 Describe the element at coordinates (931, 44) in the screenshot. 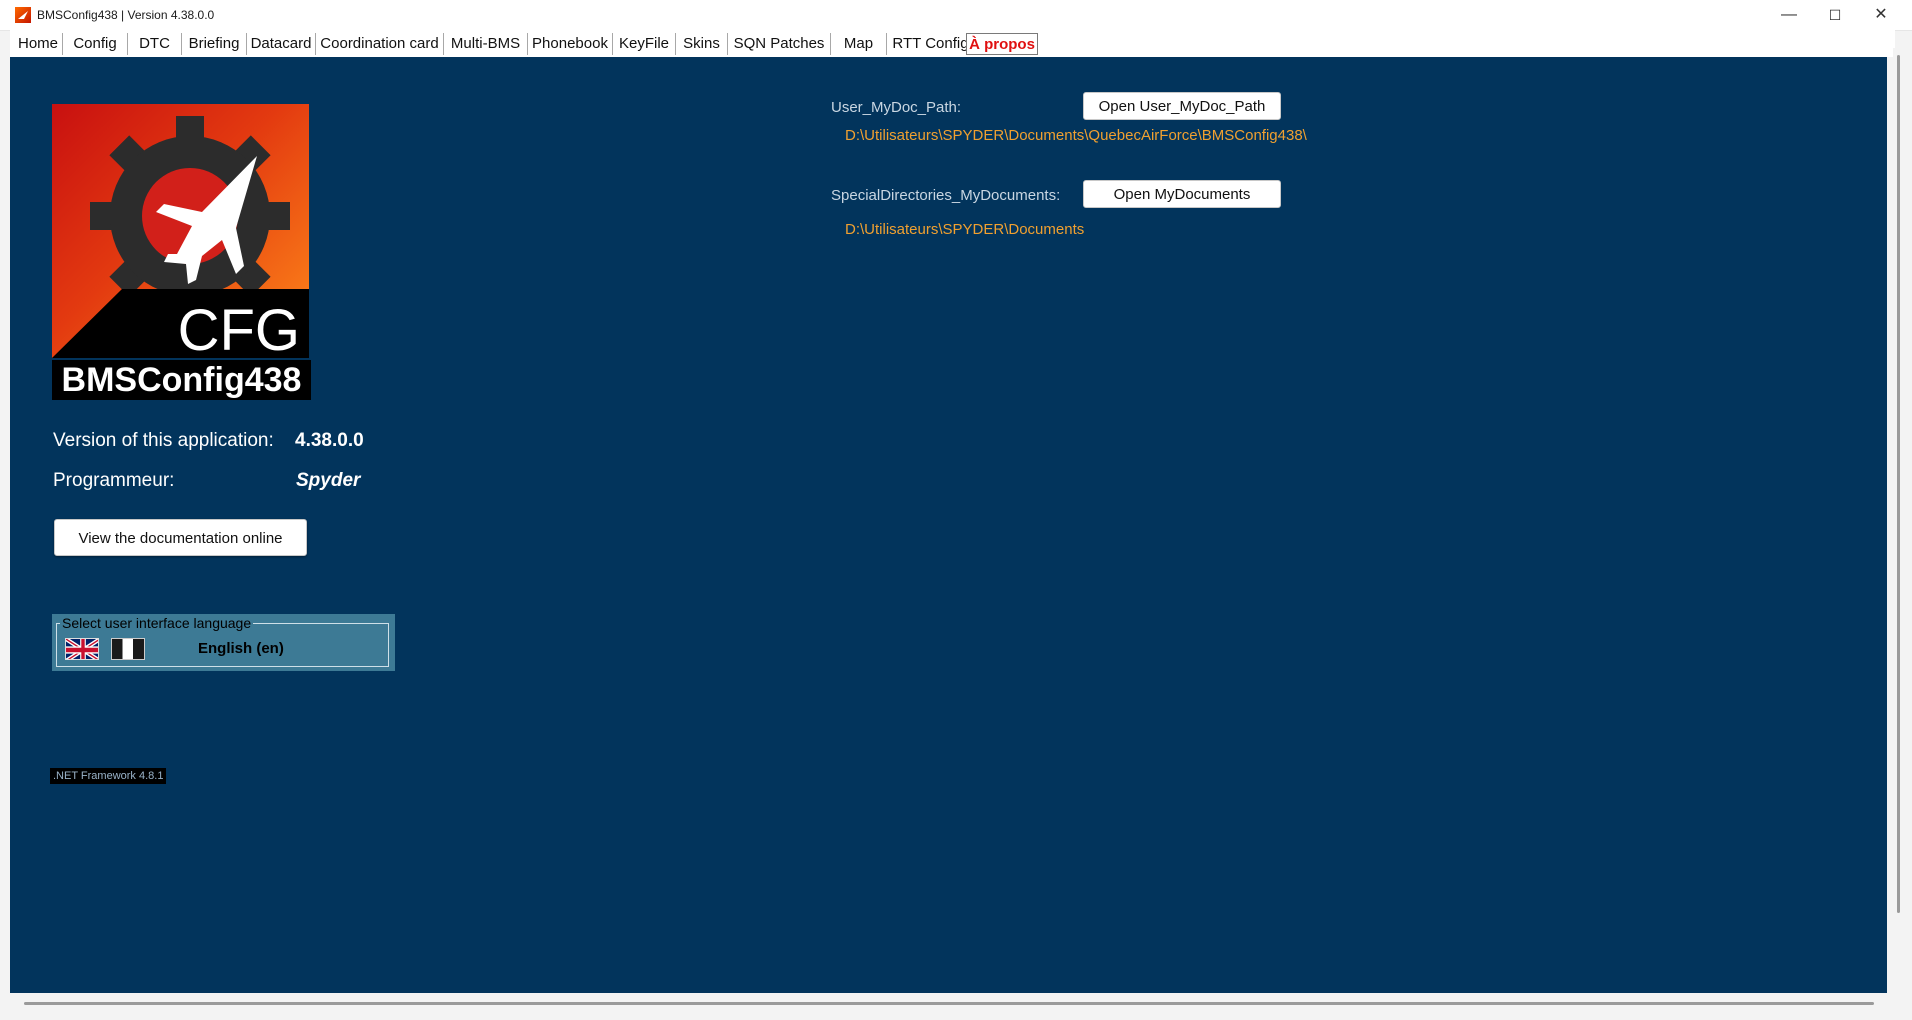

I see `tab-rtt-config: RTT Config` at that location.